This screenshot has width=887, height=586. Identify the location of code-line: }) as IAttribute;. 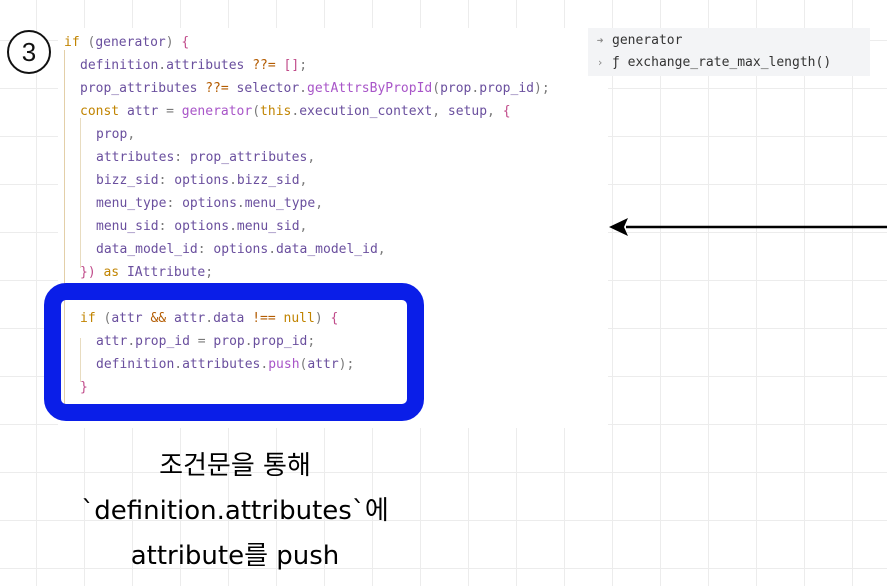
(146, 273).